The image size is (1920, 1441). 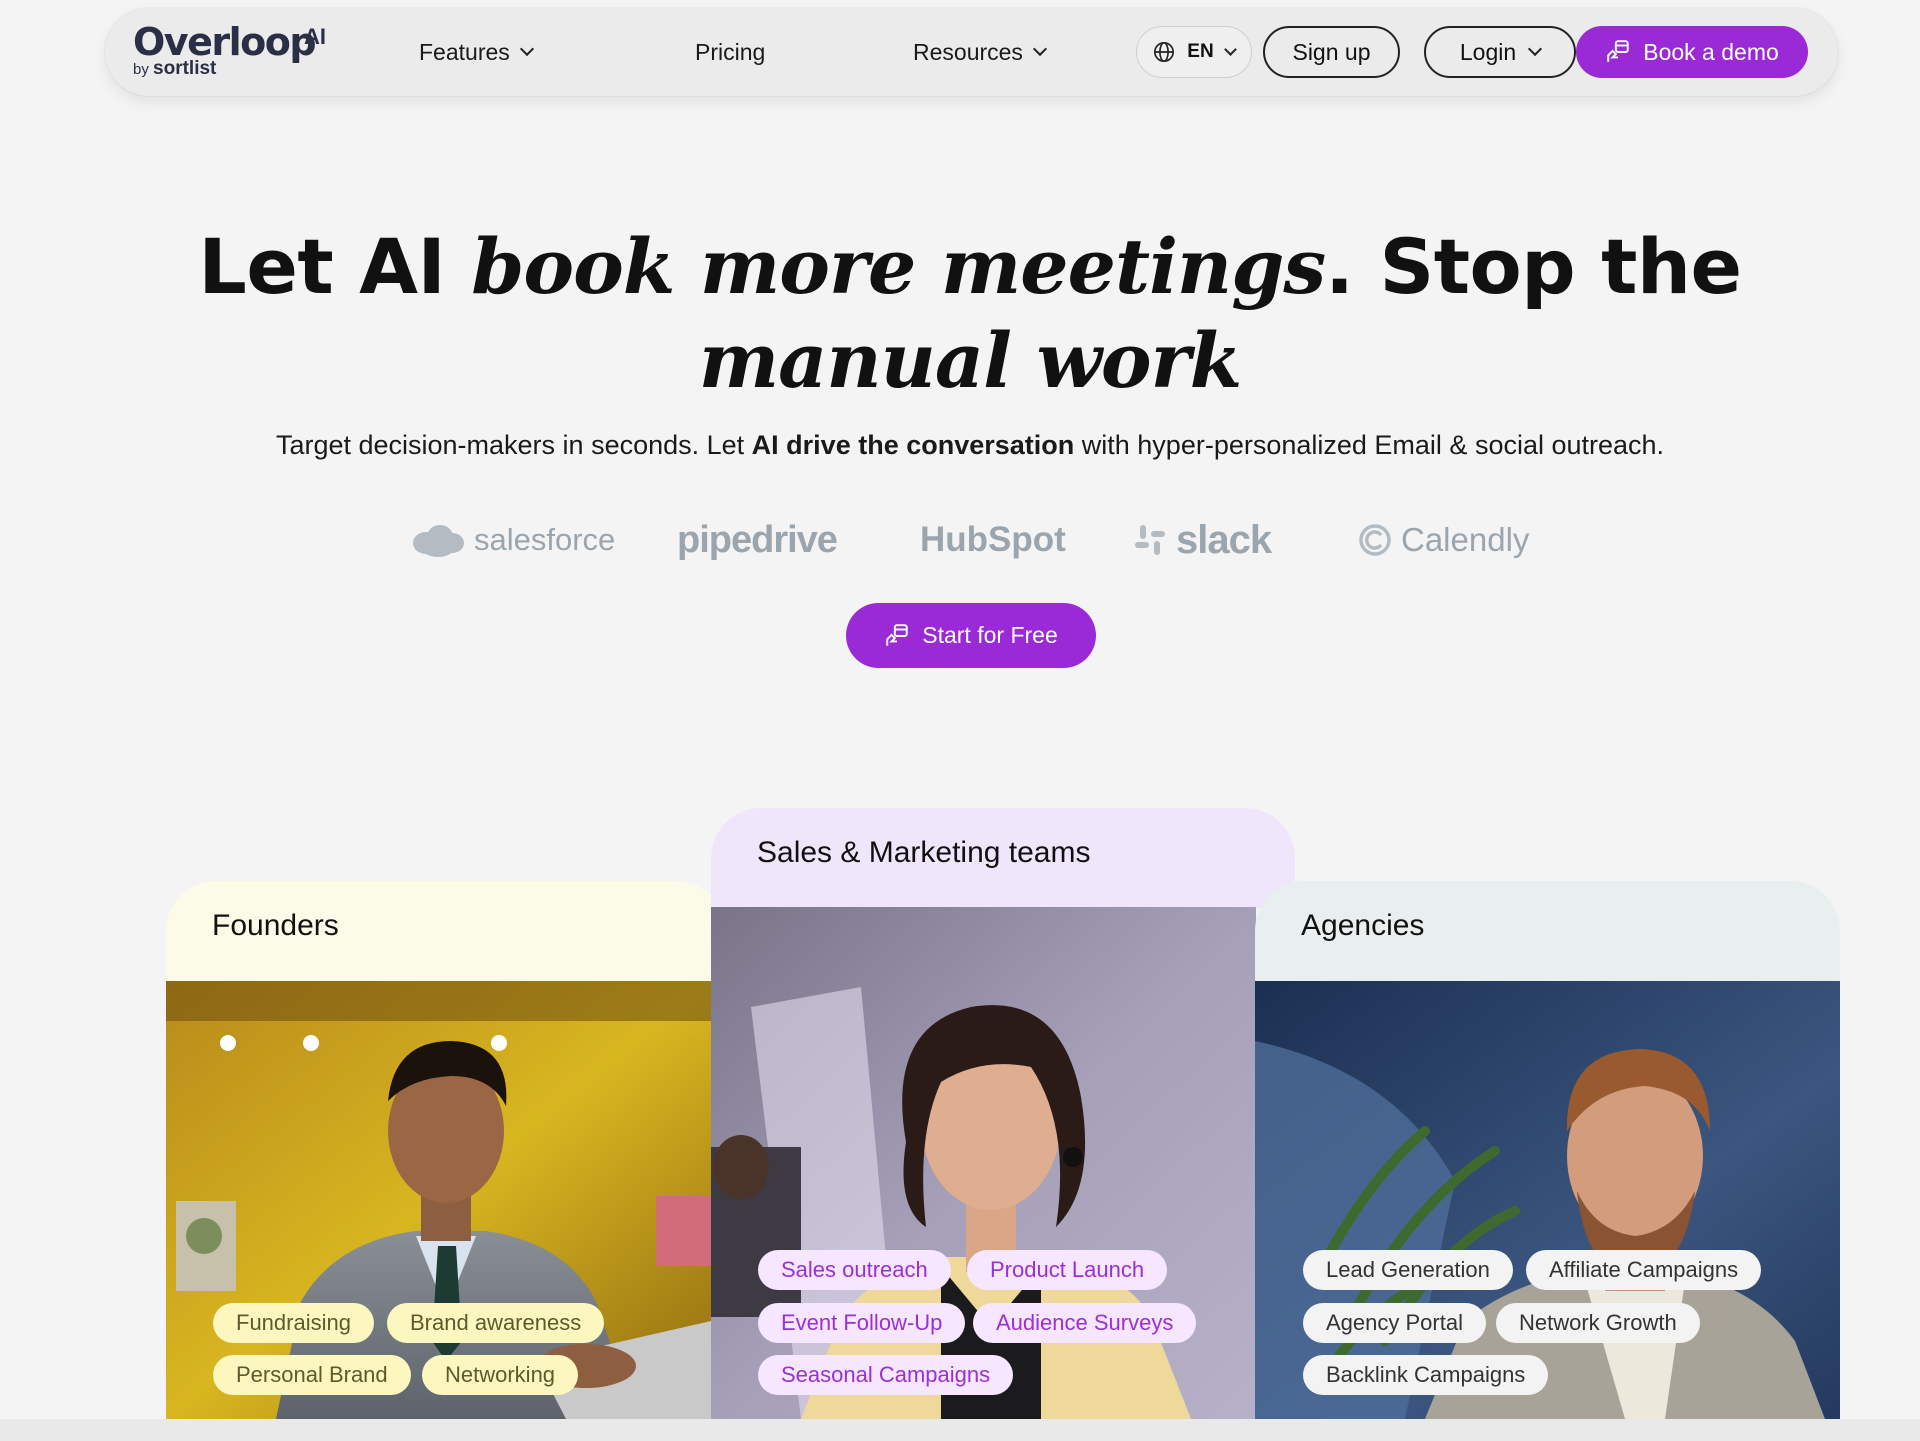 What do you see at coordinates (513, 445) in the screenshot?
I see `hero-subtitle-part1: Target decision-makers in seconds. Let` at bounding box center [513, 445].